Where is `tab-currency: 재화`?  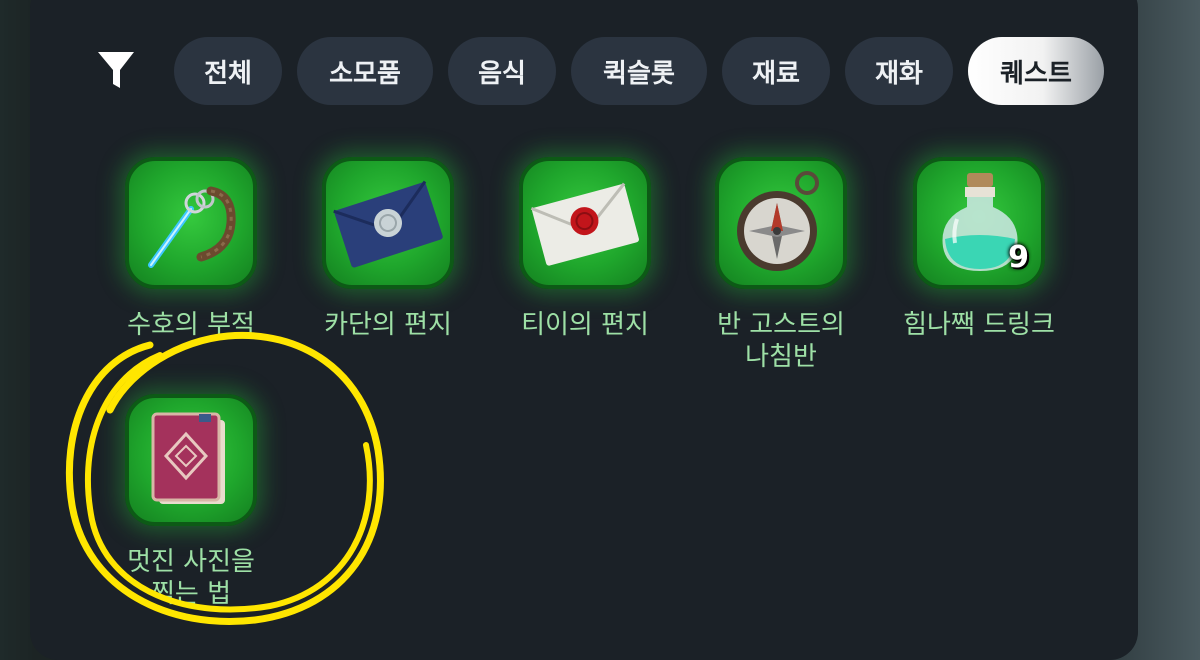
tab-currency: 재화 is located at coordinates (899, 71).